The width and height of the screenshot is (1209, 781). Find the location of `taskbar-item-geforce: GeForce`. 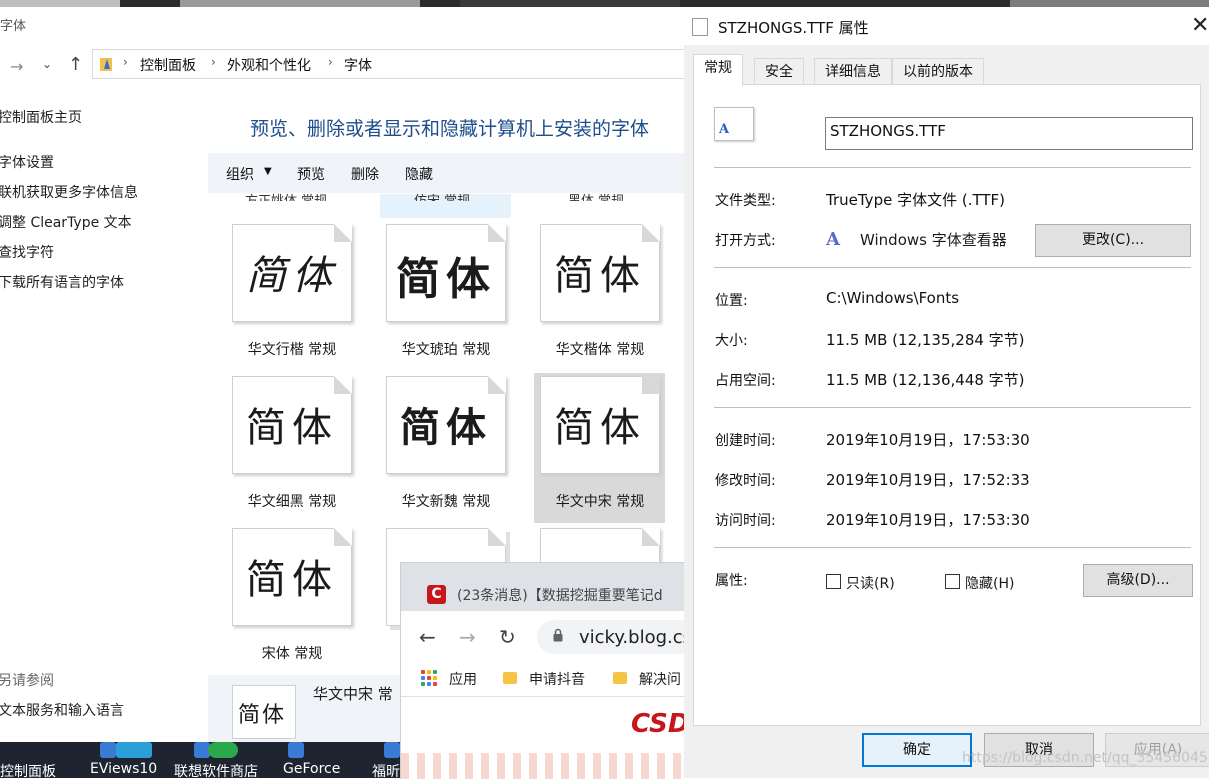

taskbar-item-geforce: GeForce is located at coordinates (311, 769).